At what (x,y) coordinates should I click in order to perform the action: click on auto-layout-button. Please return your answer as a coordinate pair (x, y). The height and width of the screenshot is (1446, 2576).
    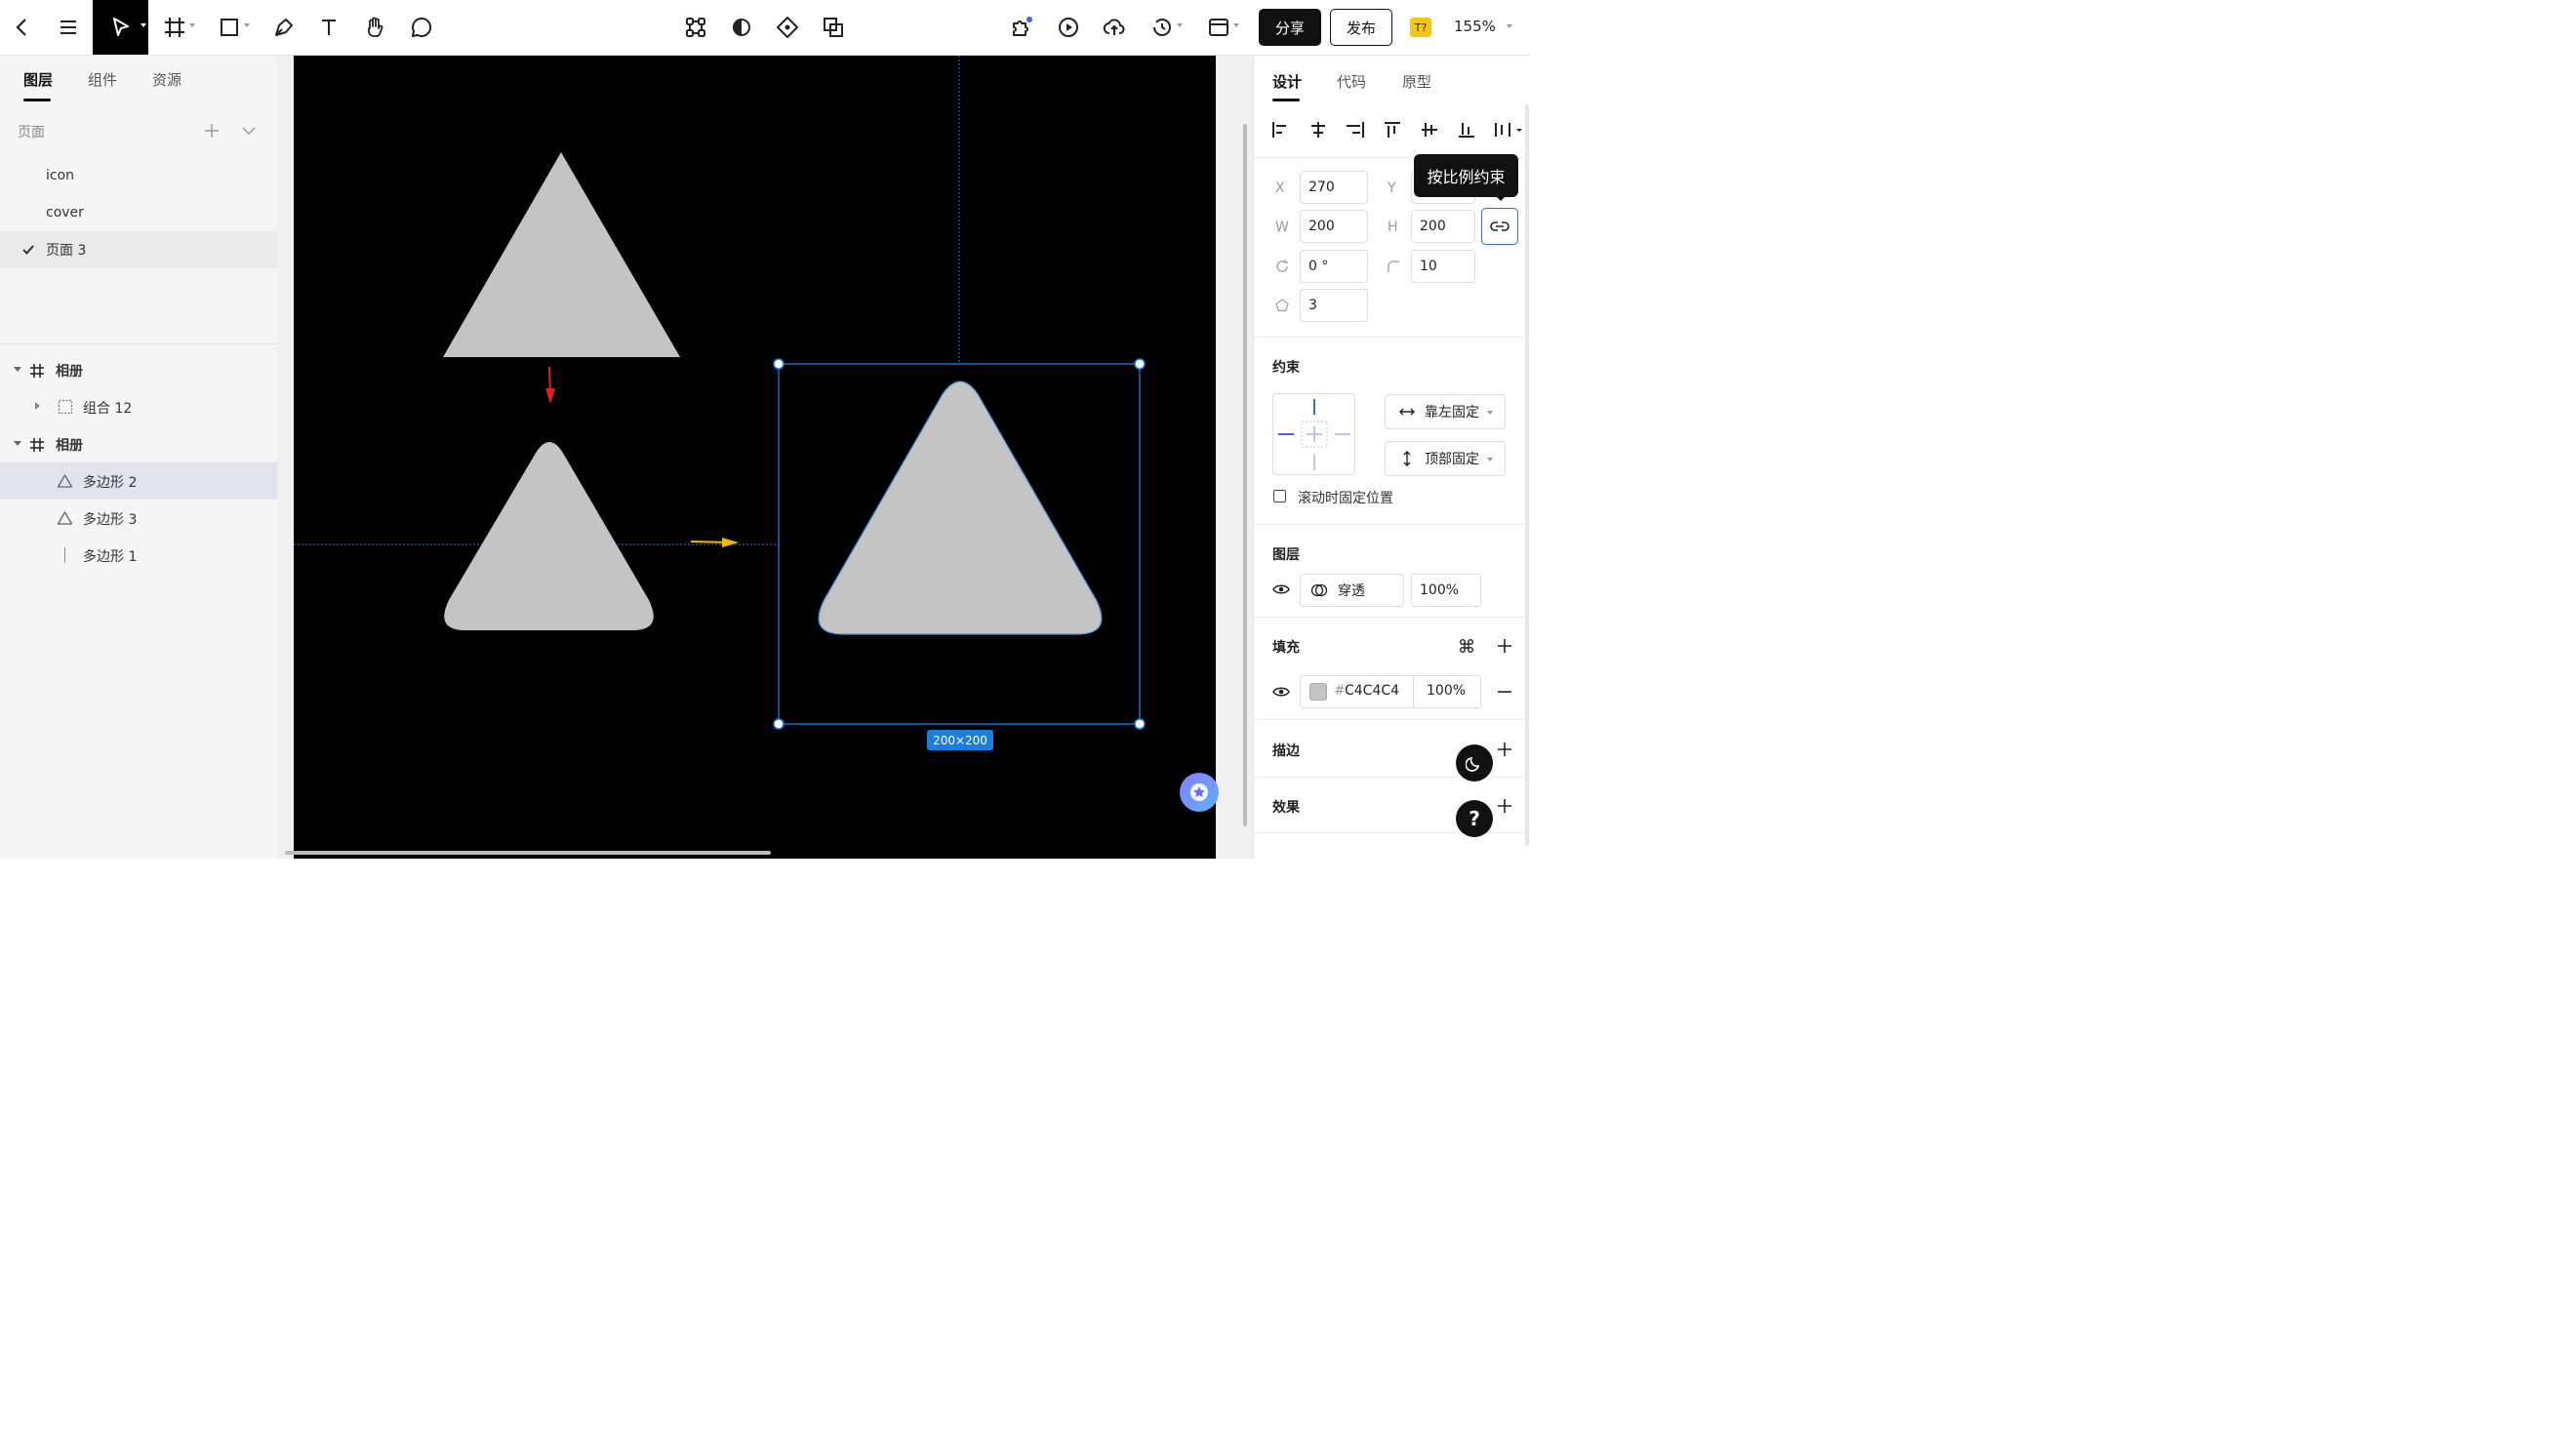
    Looking at the image, I should click on (787, 27).